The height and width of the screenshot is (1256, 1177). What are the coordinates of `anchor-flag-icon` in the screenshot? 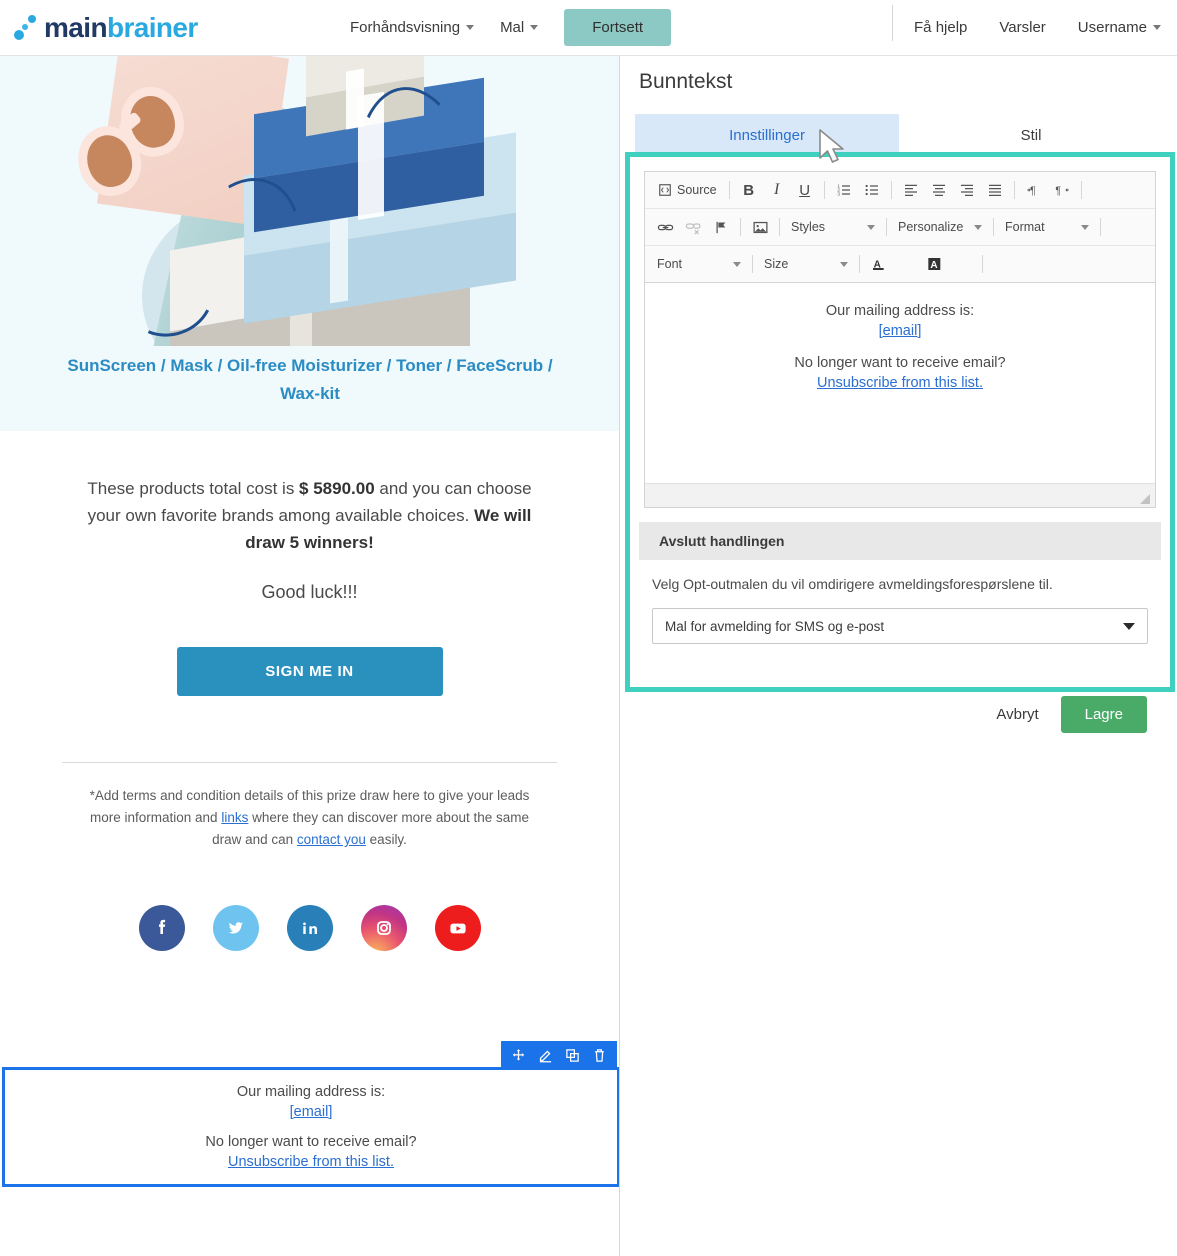 It's located at (721, 227).